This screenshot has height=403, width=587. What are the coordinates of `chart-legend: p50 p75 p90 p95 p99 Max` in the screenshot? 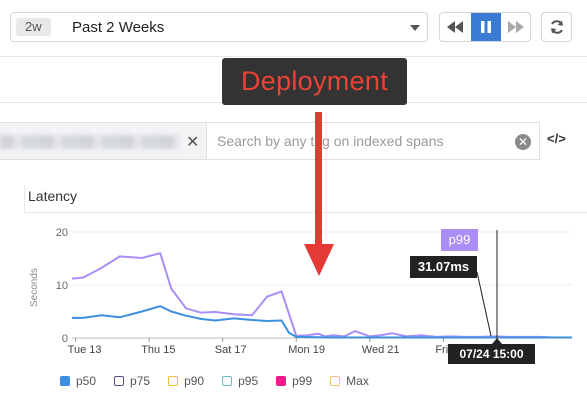 It's located at (223, 381).